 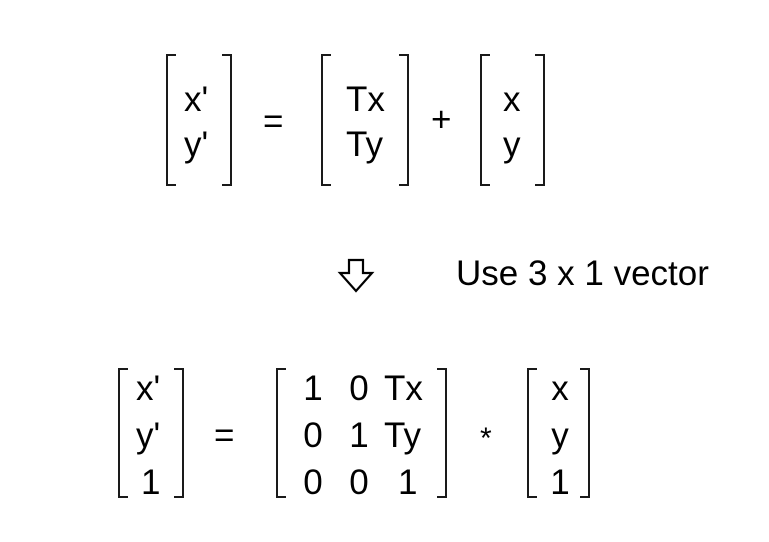 What do you see at coordinates (582, 273) in the screenshot?
I see `arrow-caption: Use 3 x 1 vector` at bounding box center [582, 273].